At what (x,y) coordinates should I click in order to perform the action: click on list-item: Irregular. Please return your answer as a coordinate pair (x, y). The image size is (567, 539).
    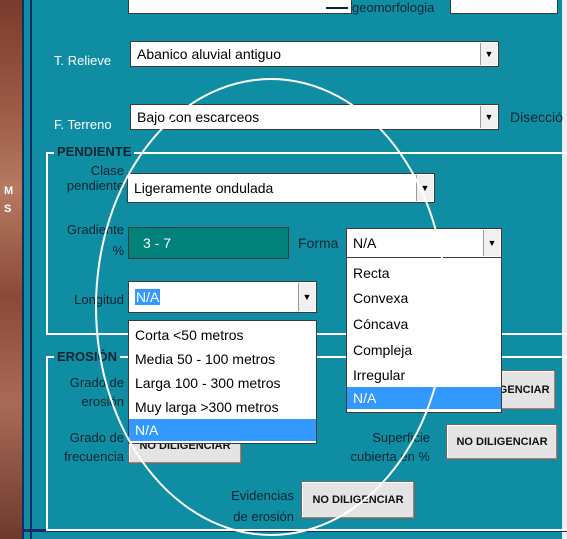
    Looking at the image, I should click on (424, 375).